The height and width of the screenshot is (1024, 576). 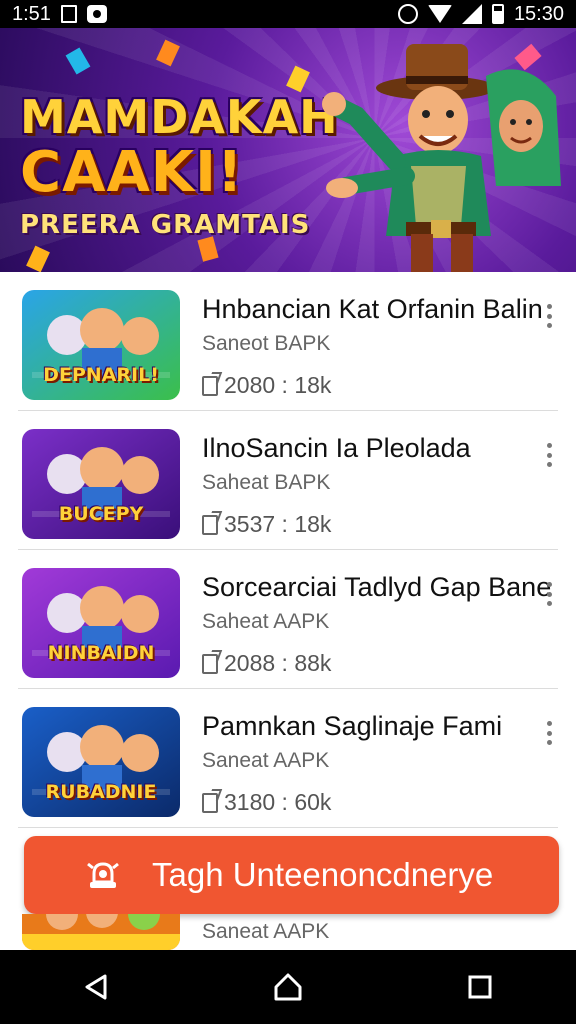 I want to click on banner-title-line1: MAMDAKAH, so click(x=179, y=117).